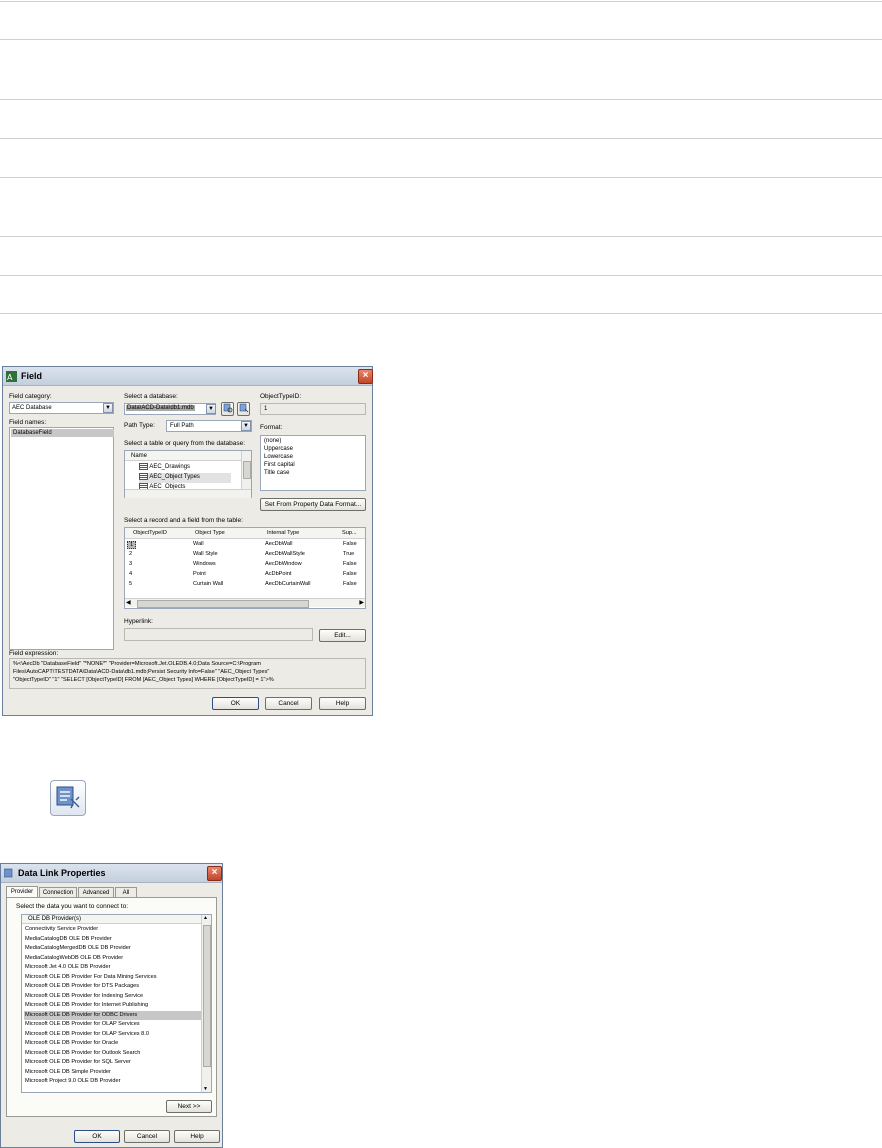 The image size is (882, 1148). I want to click on table-row: 3 Windows AecDbWindow False, so click(245, 564).